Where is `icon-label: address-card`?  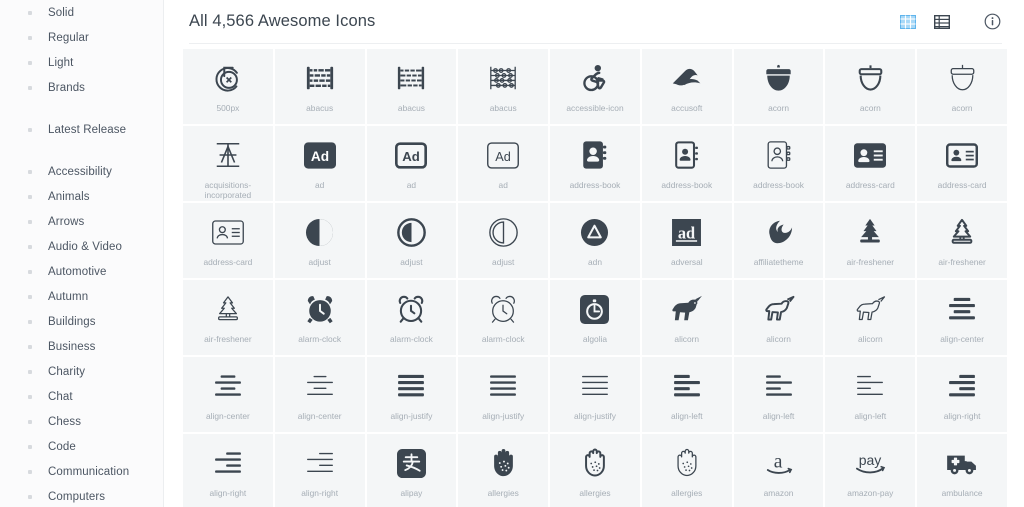 icon-label: address-card is located at coordinates (870, 185).